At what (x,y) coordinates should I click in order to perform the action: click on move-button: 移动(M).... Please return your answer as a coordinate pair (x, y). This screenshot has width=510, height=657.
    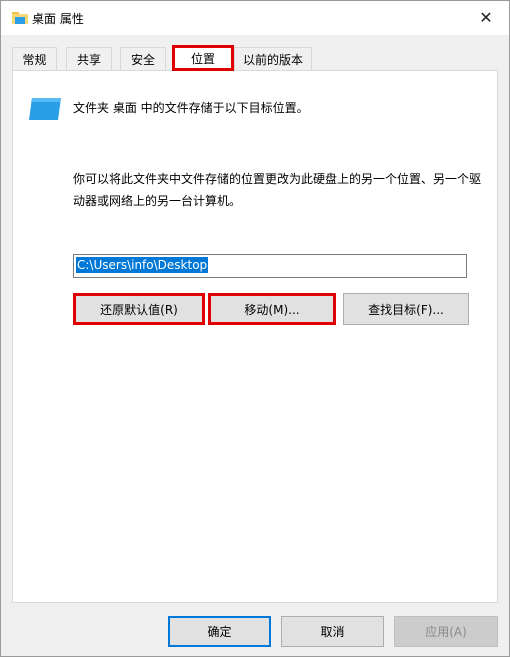
    Looking at the image, I should click on (272, 309).